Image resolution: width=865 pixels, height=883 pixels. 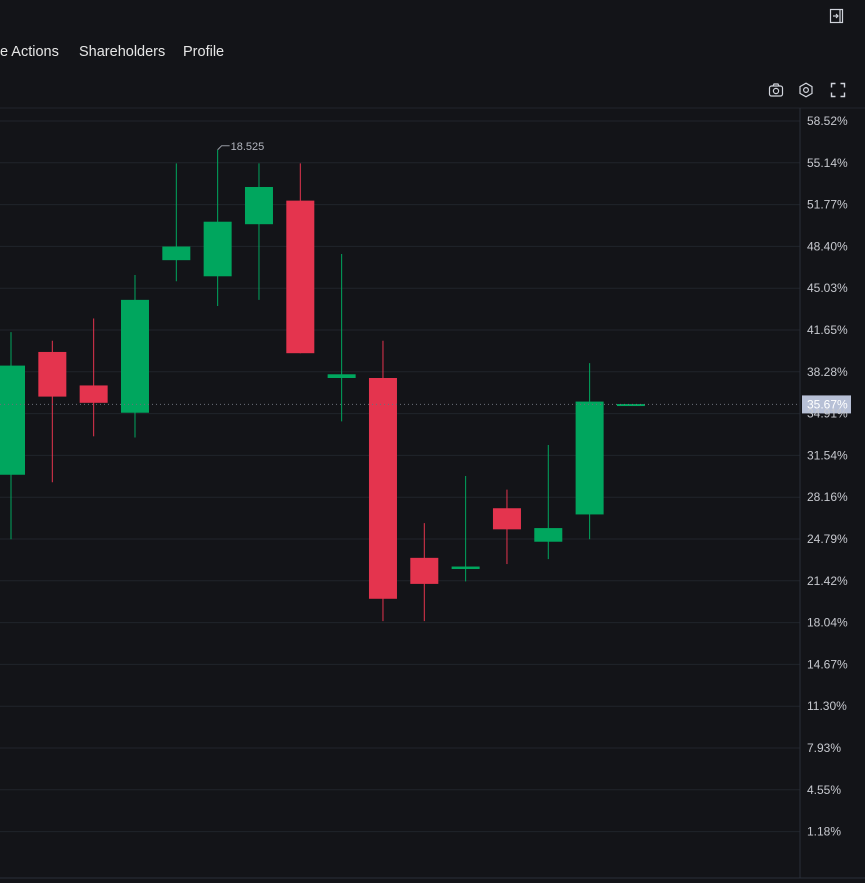 What do you see at coordinates (827, 163) in the screenshot?
I see `y-tick-label: 55.14%` at bounding box center [827, 163].